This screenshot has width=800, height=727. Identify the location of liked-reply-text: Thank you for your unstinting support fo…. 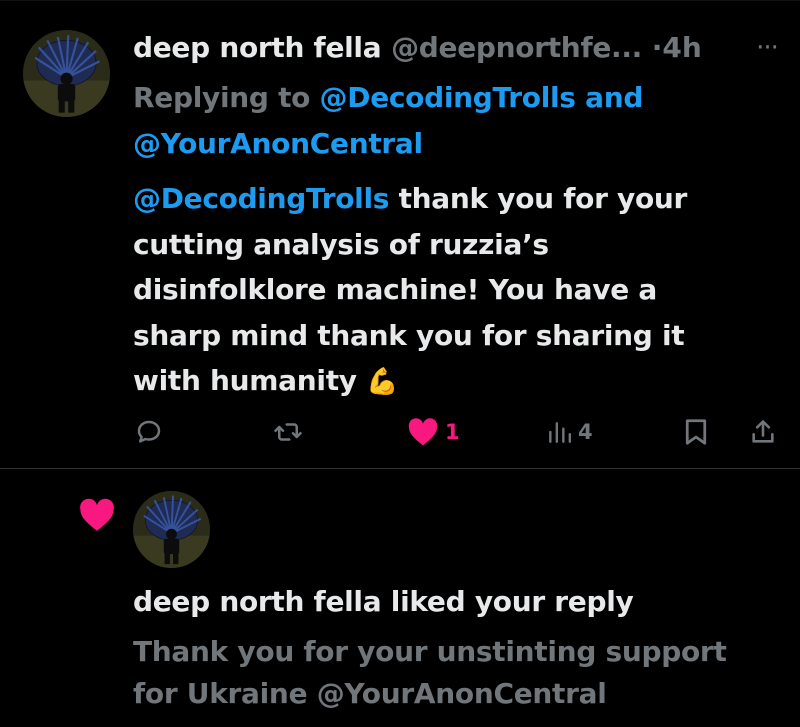
(430, 672).